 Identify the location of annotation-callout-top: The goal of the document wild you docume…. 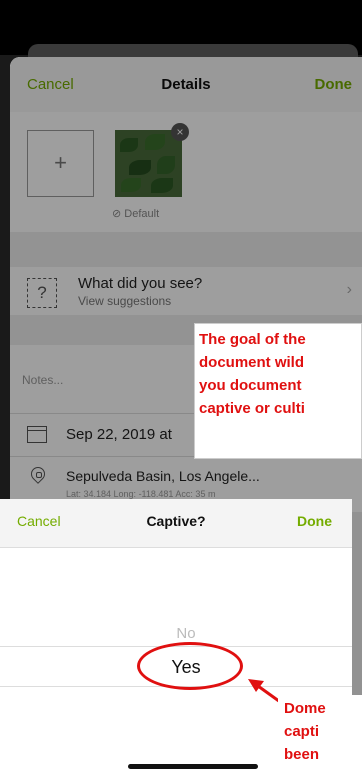
(278, 391).